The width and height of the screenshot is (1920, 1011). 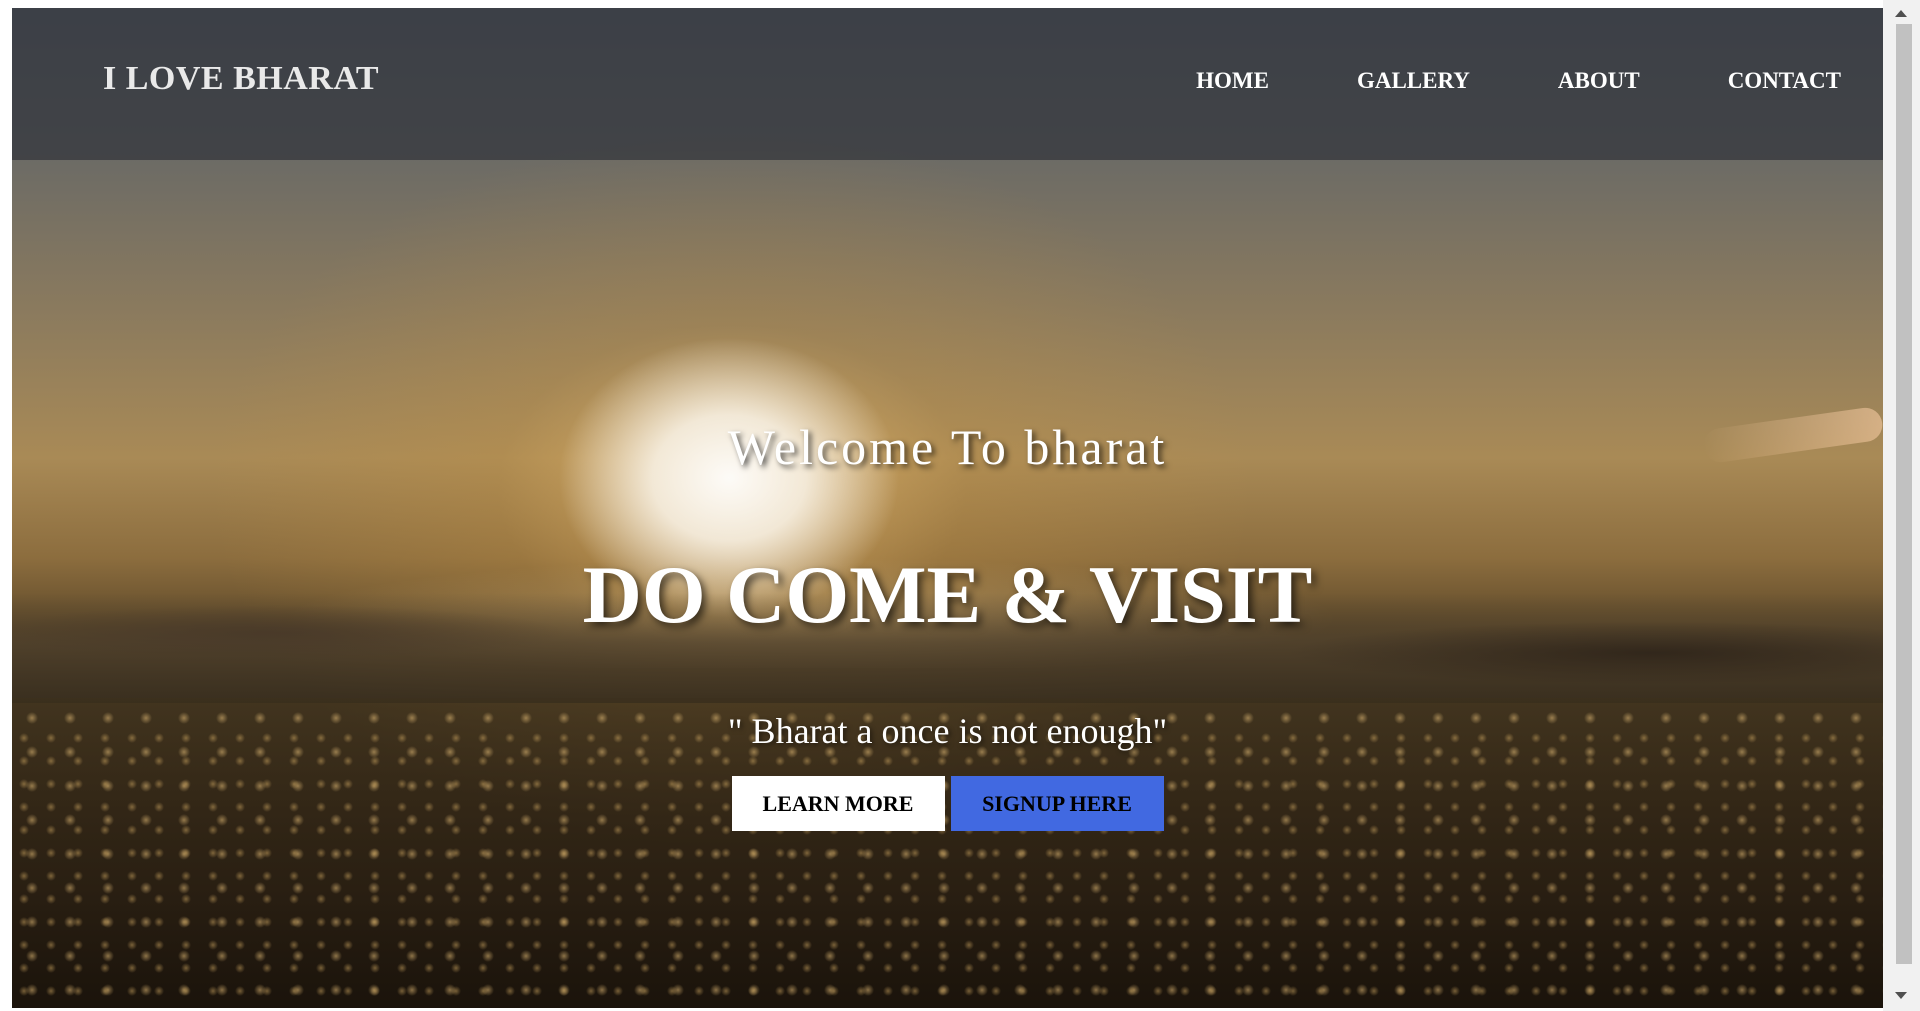 I want to click on hero-tagline: " Bharat a once is not enough", so click(x=947, y=731).